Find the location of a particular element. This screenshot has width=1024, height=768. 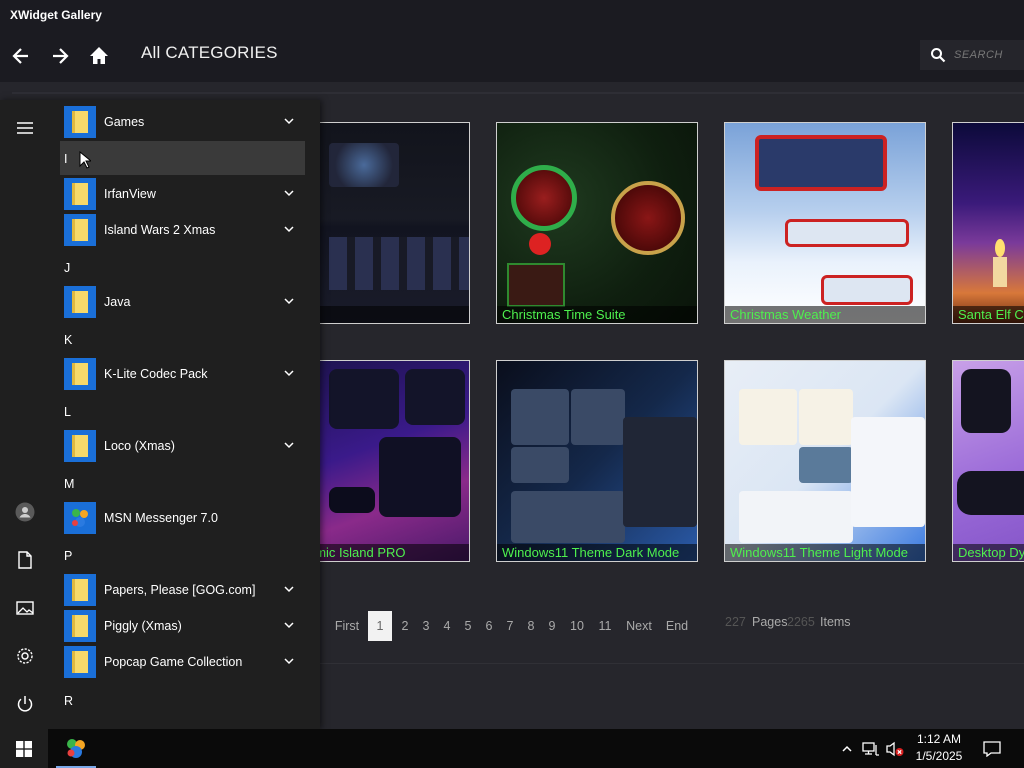

gallery-tile: Santa Elf C is located at coordinates (988, 223).